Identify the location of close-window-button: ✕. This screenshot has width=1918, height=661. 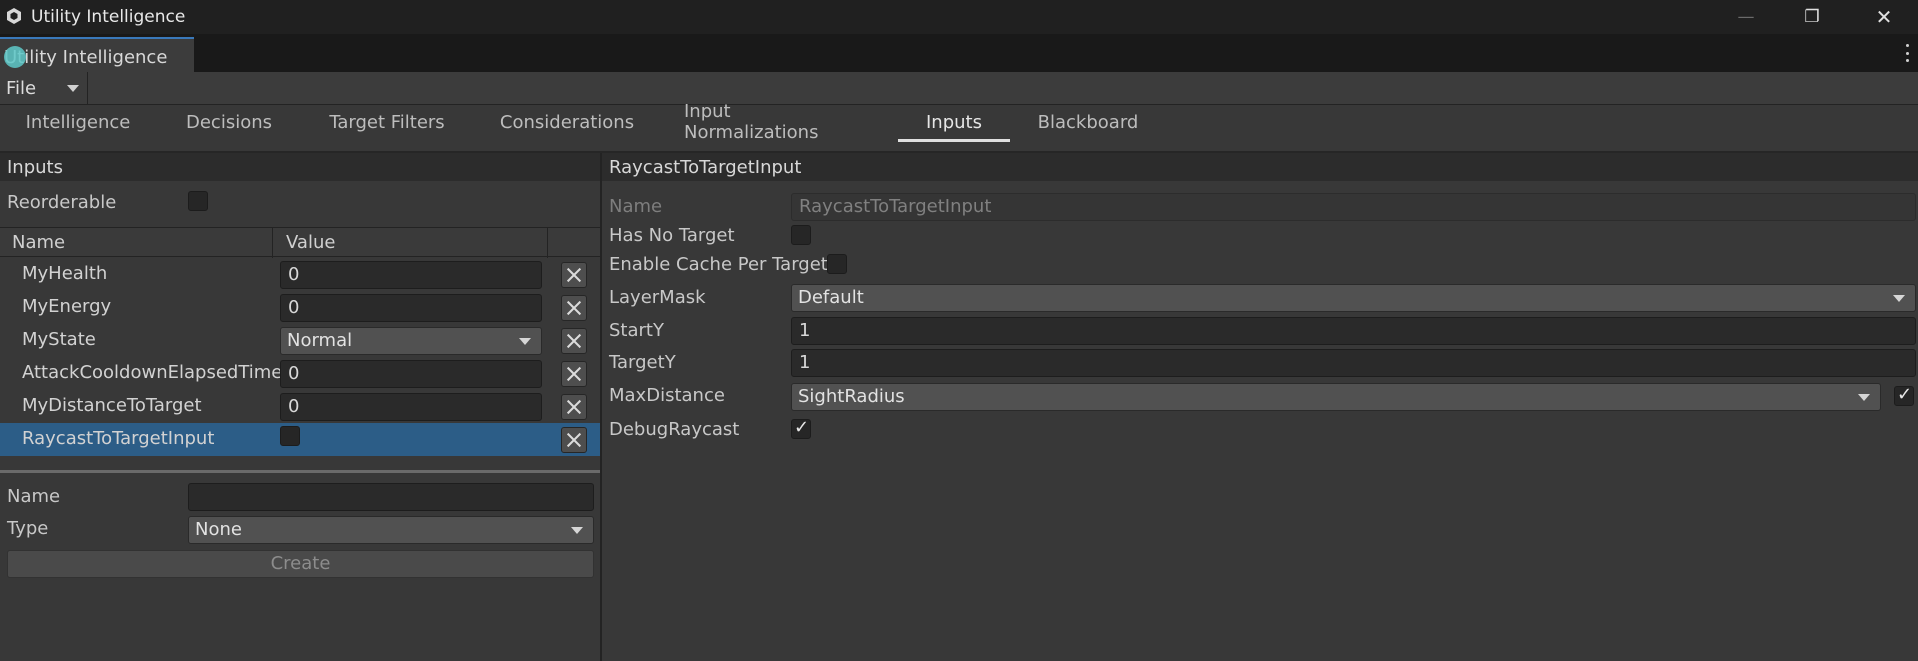
(1884, 17).